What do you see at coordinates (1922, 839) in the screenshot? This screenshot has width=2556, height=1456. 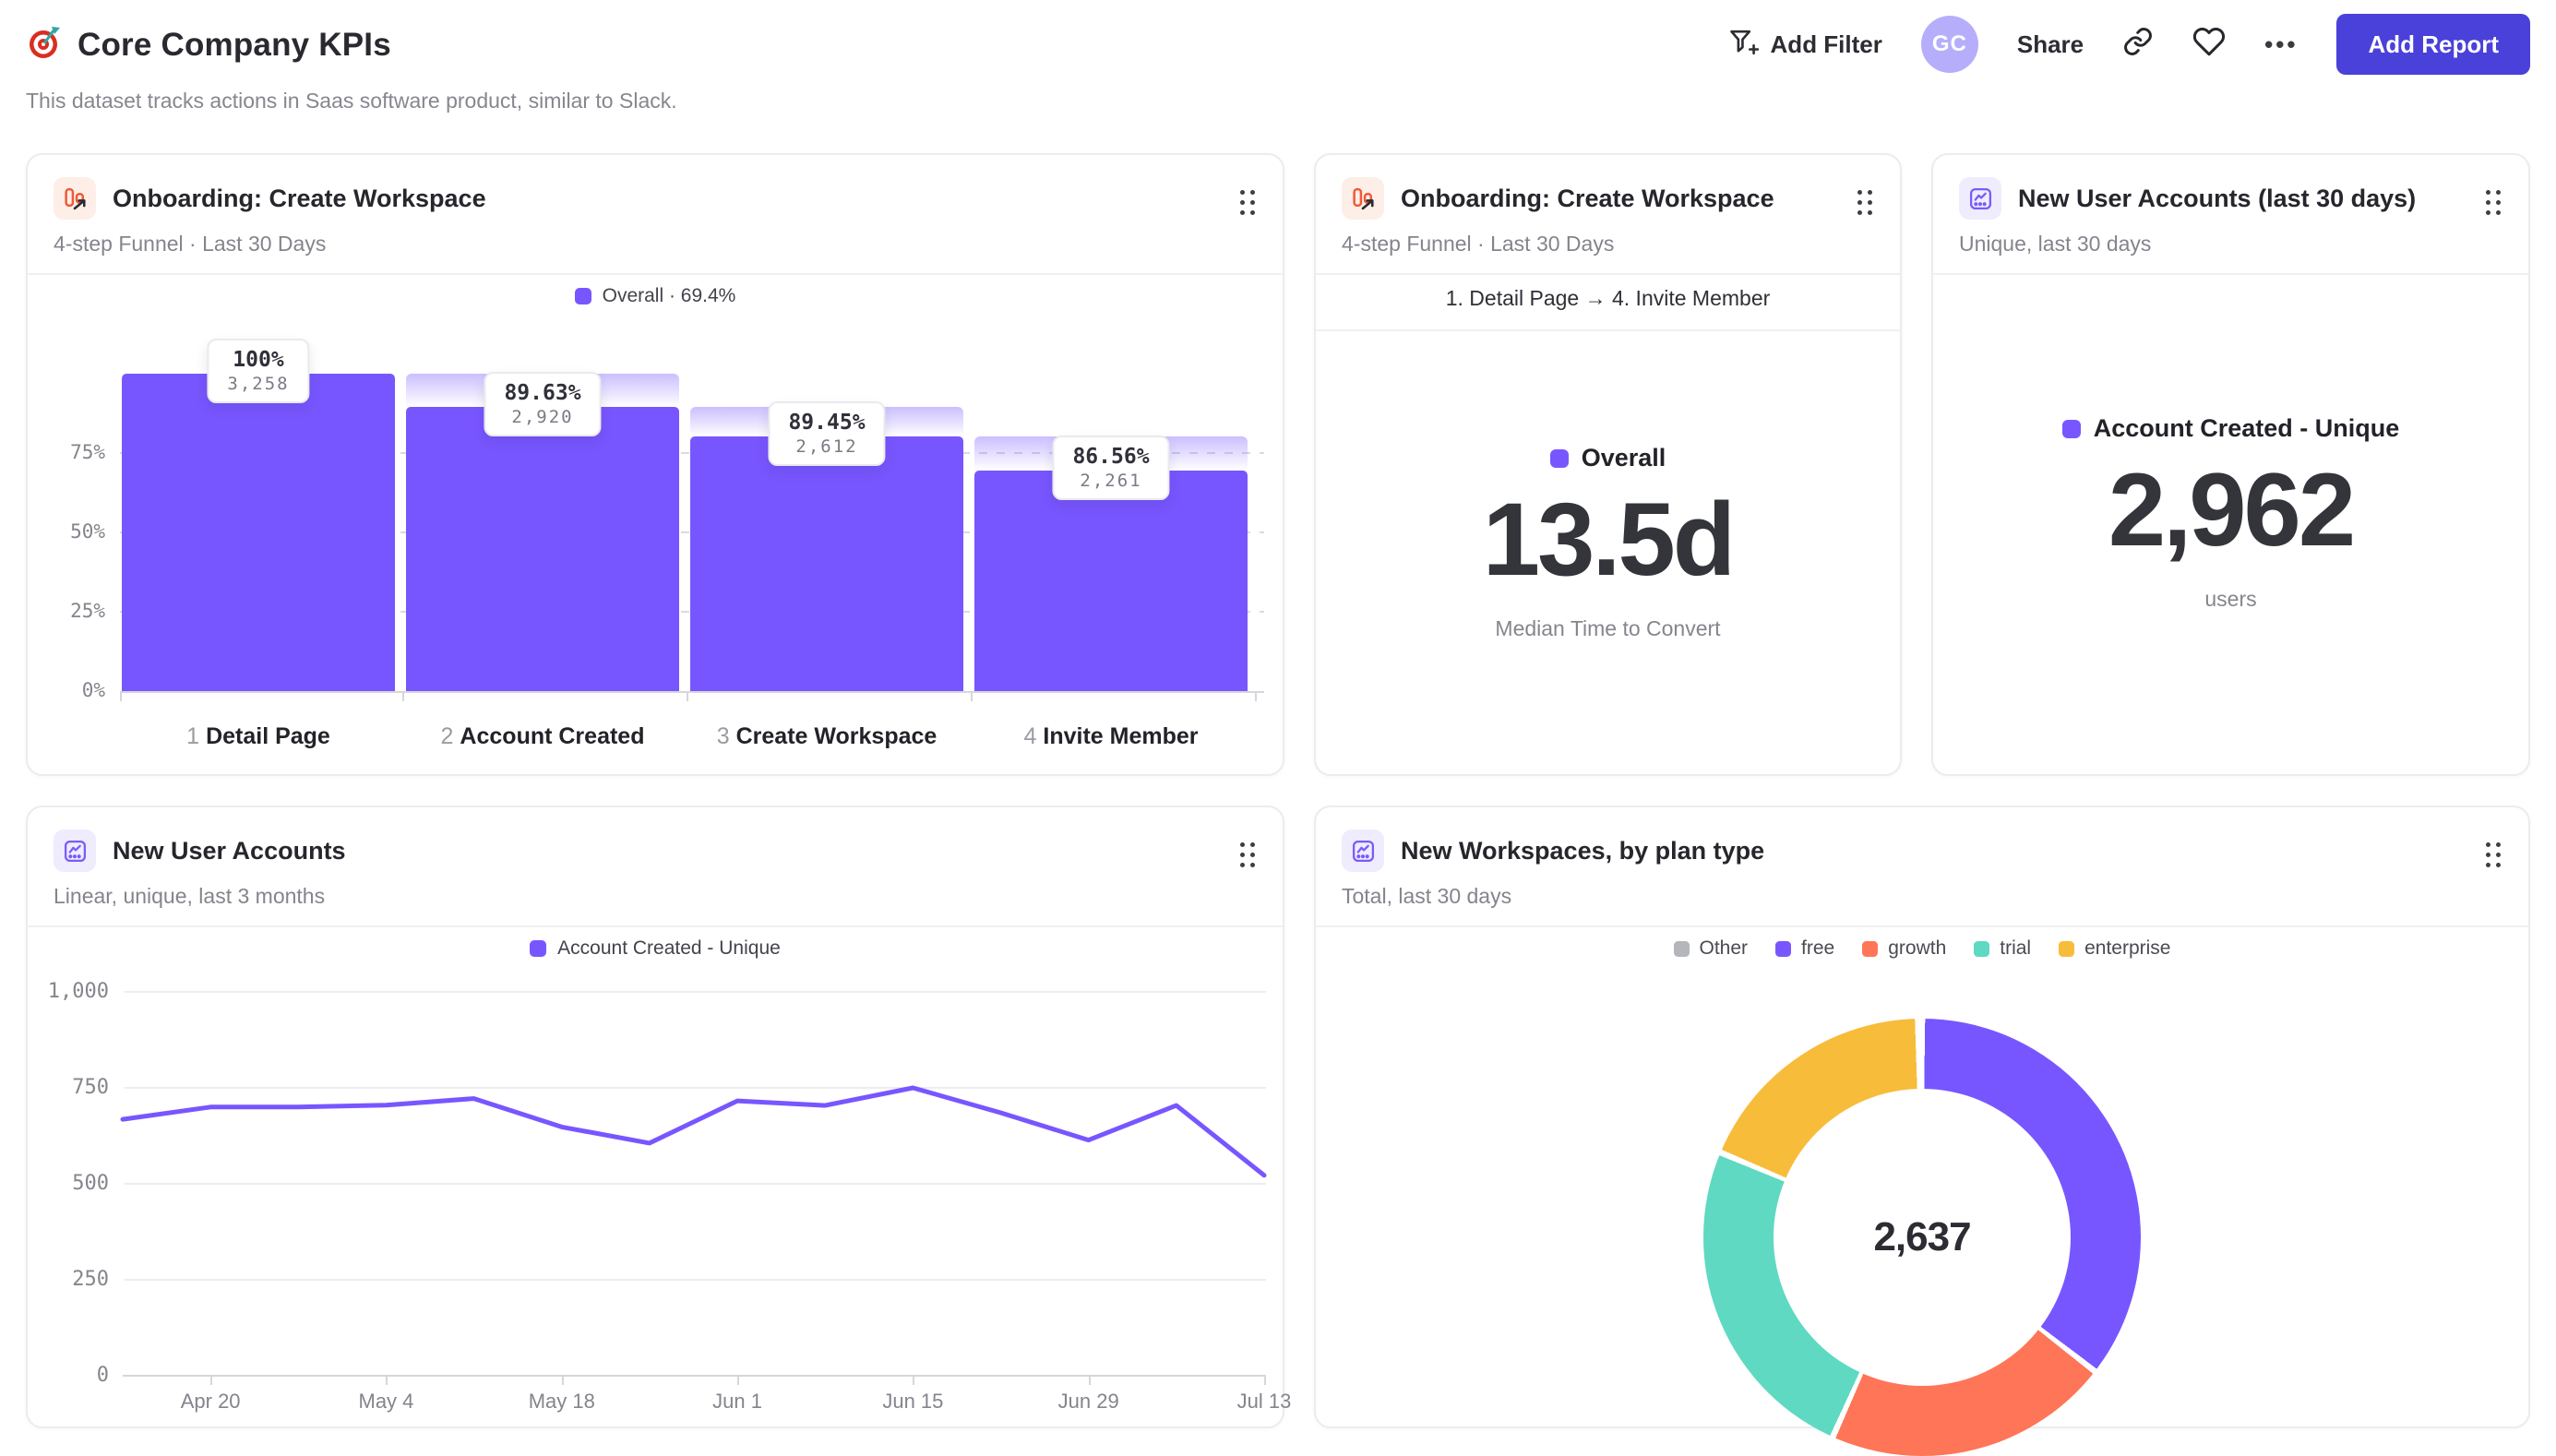 I see `card-header: New Workspaces, by plan type` at bounding box center [1922, 839].